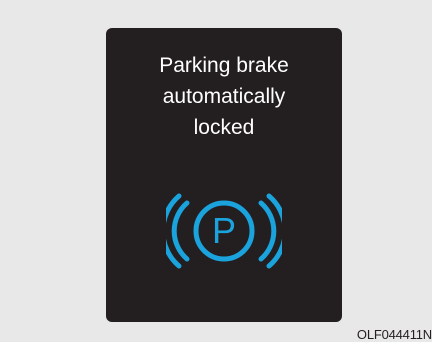 The width and height of the screenshot is (432, 342). I want to click on parking-brake-icon-letter: P, so click(224, 230).